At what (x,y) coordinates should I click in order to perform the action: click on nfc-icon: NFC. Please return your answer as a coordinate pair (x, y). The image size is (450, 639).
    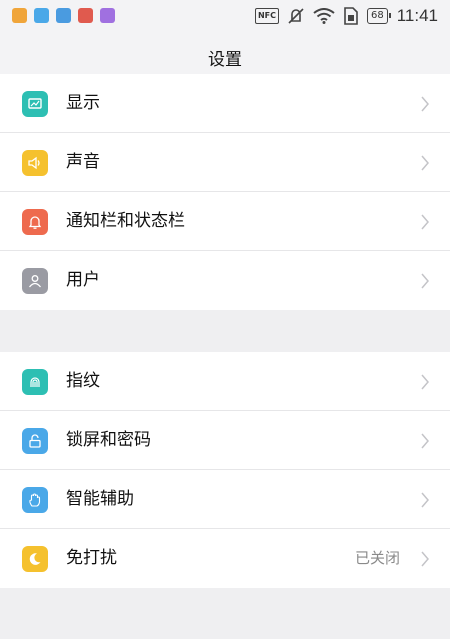
    Looking at the image, I should click on (266, 16).